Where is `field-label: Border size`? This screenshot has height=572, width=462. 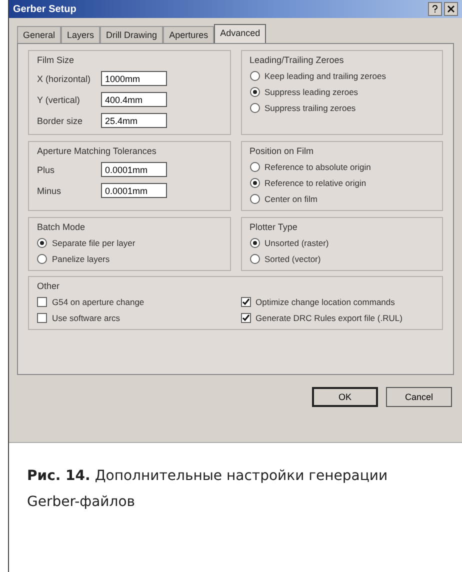
field-label: Border size is located at coordinates (60, 121).